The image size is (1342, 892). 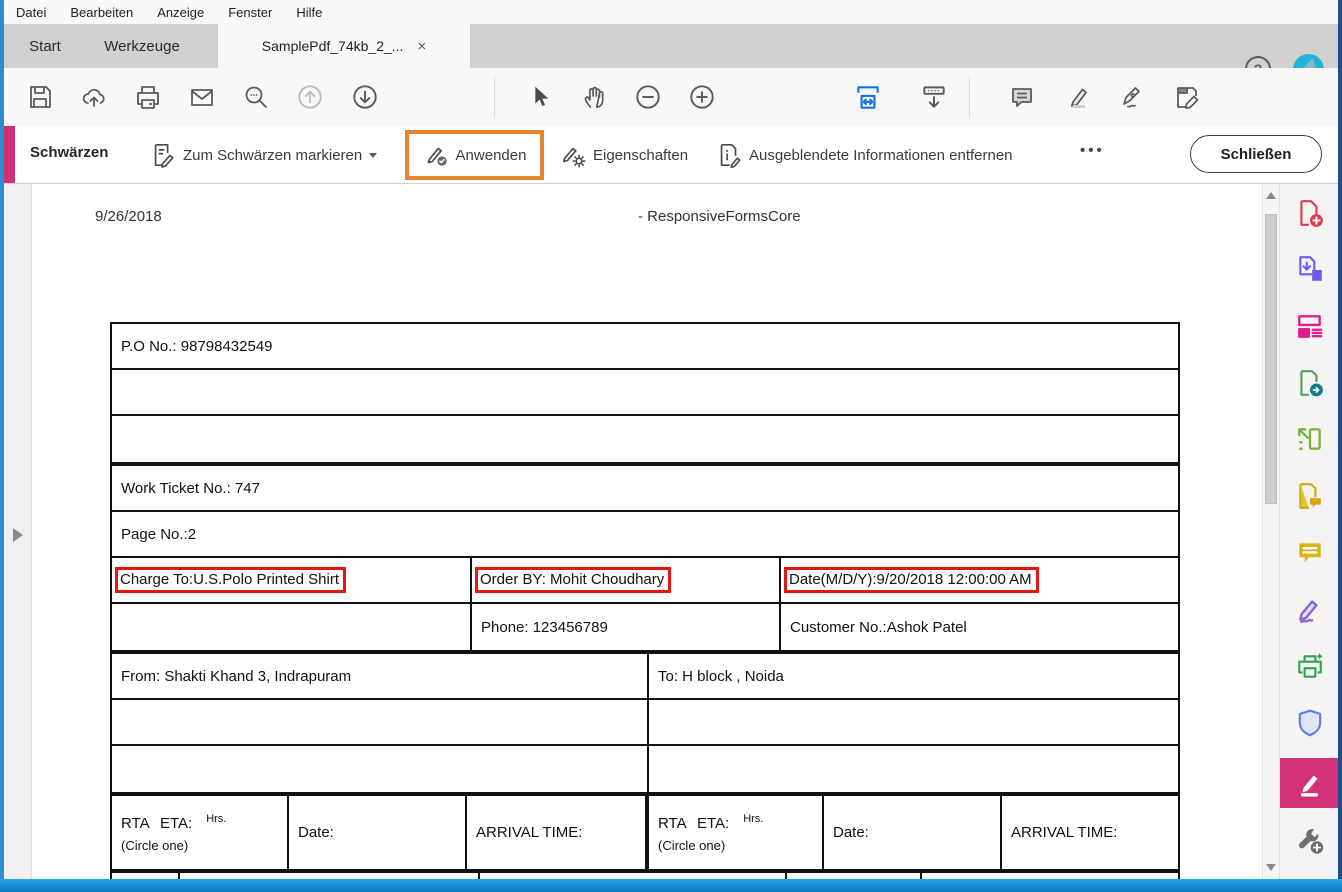 What do you see at coordinates (1310, 326) in the screenshot?
I see `edit-pdf-icon` at bounding box center [1310, 326].